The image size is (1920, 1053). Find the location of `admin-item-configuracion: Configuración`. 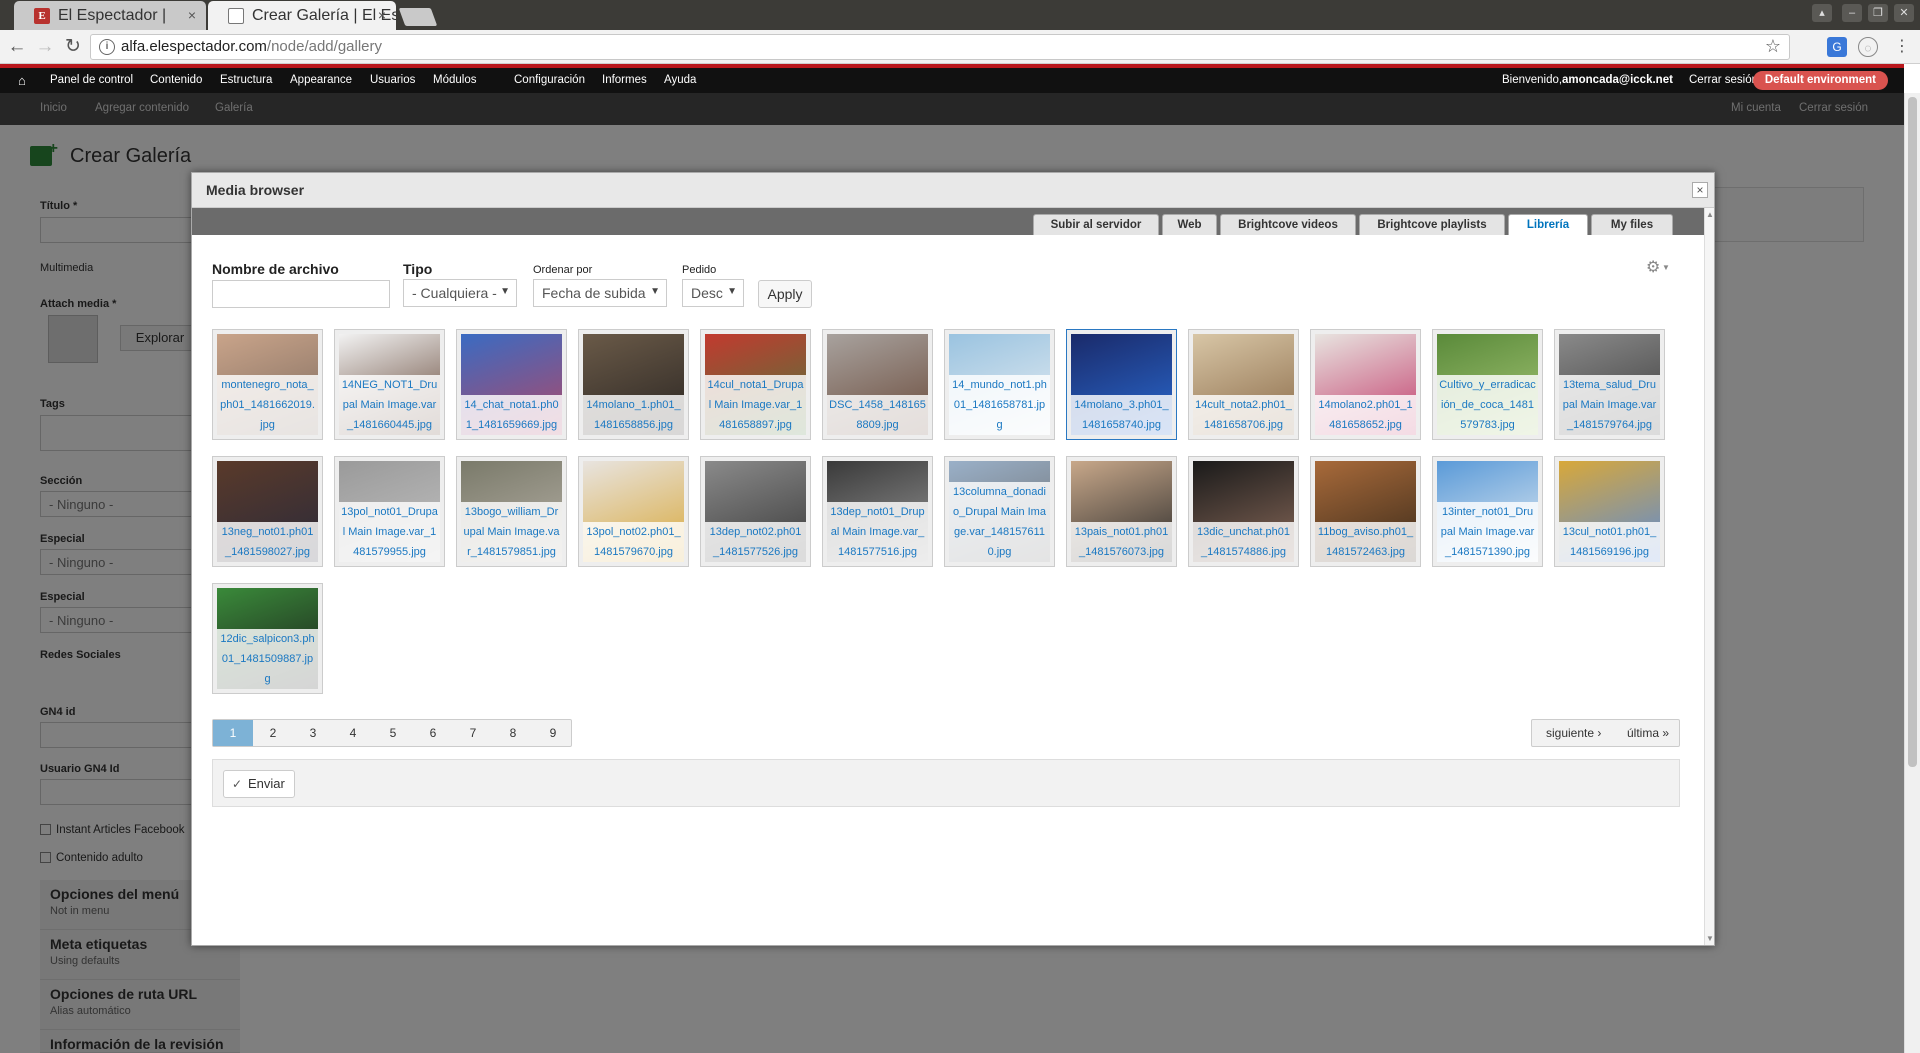

admin-item-configuracion: Configuración is located at coordinates (549, 80).